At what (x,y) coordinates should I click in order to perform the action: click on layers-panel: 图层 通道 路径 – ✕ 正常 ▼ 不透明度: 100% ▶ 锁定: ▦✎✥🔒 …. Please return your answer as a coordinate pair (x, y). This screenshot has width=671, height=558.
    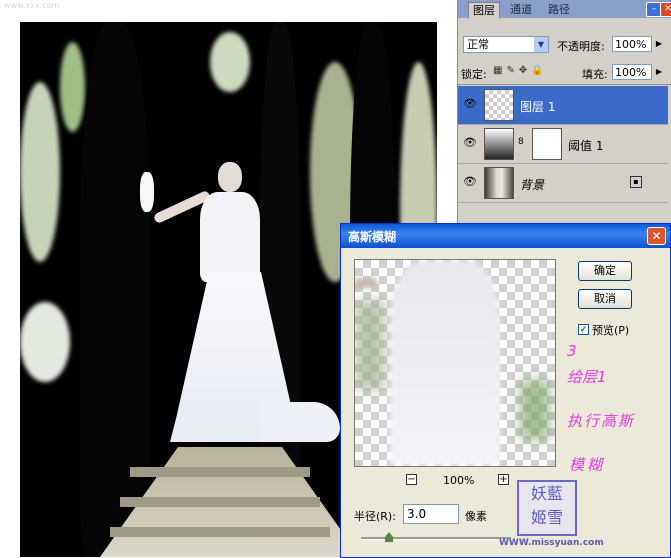
    Looking at the image, I should click on (564, 115).